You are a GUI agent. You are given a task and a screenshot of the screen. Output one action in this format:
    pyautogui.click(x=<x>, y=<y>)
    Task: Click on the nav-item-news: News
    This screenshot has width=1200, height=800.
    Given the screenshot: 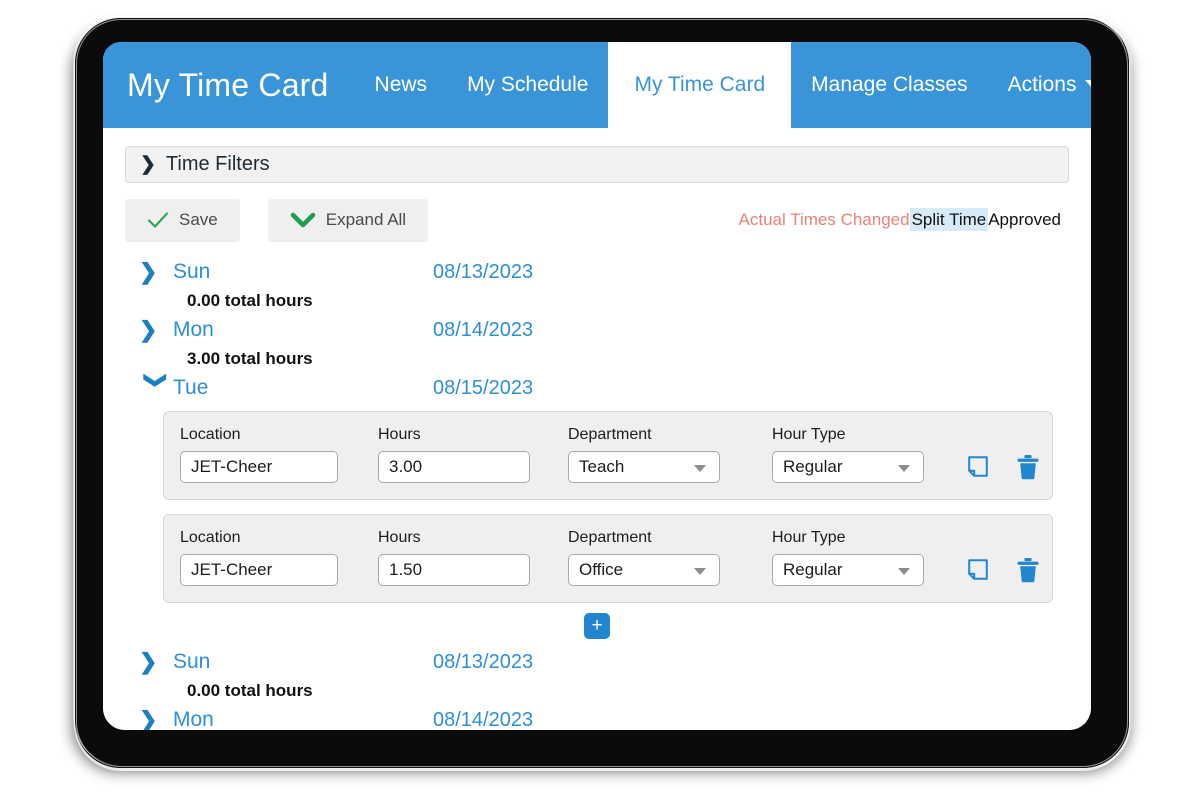 What is the action you would take?
    pyautogui.click(x=401, y=85)
    